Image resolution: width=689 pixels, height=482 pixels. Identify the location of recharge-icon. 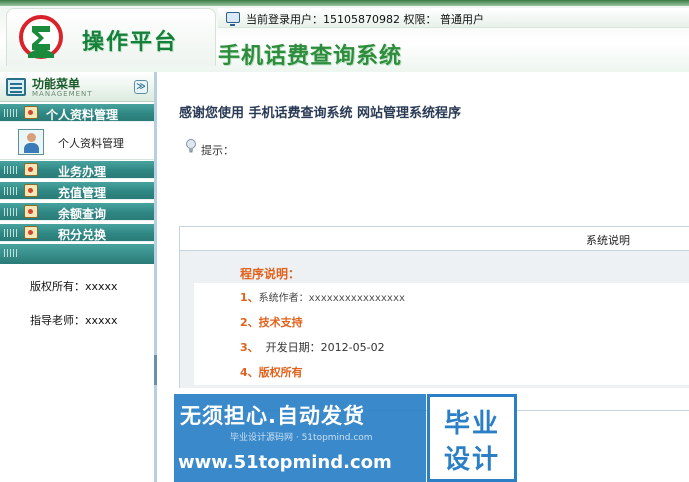
(31, 190).